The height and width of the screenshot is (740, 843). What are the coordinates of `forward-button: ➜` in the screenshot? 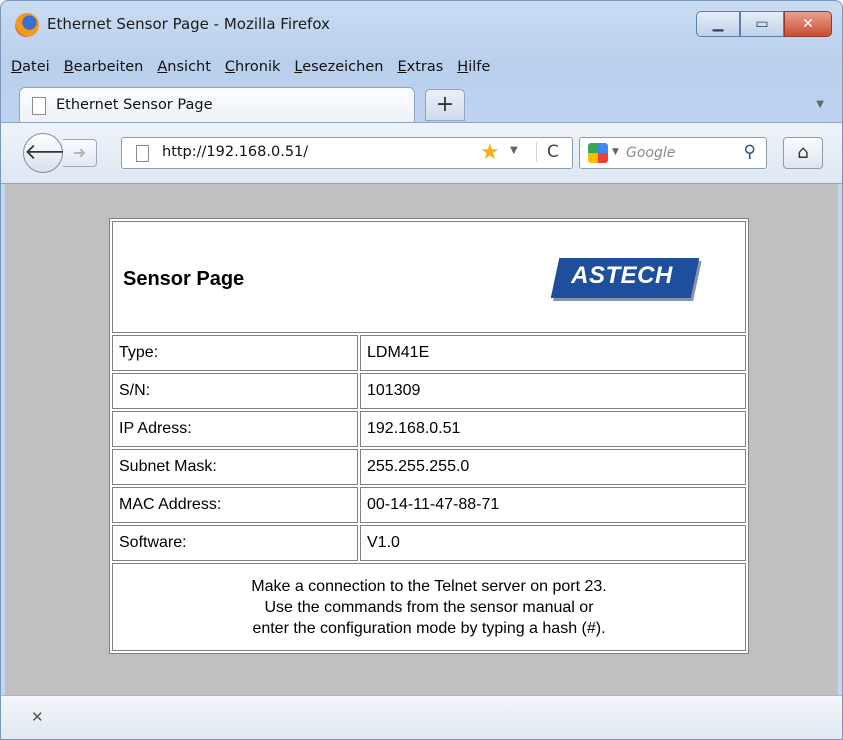 It's located at (80, 153).